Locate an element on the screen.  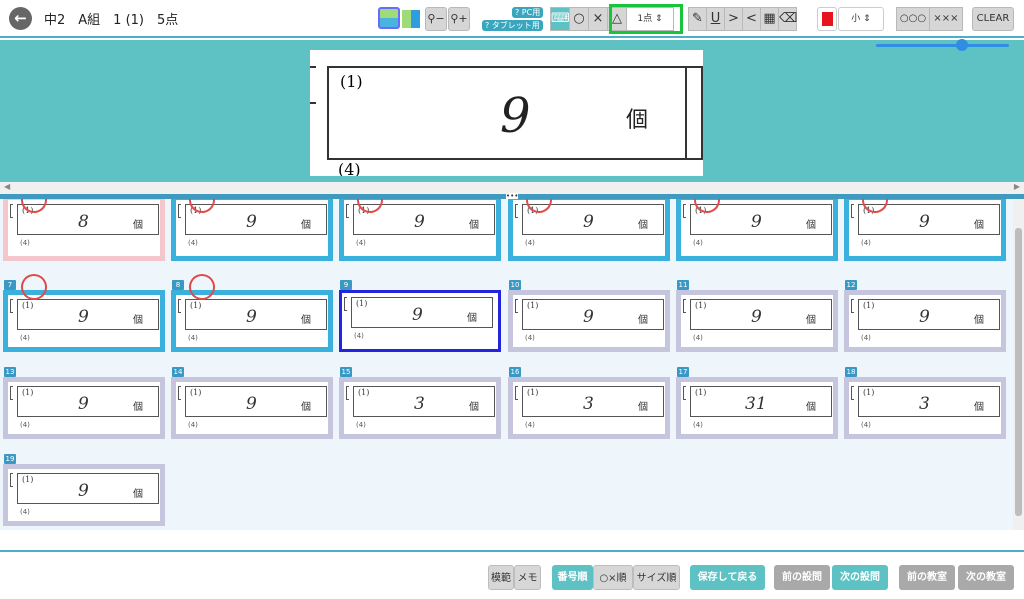
pc-help-label: PC用 is located at coordinates (531, 12).